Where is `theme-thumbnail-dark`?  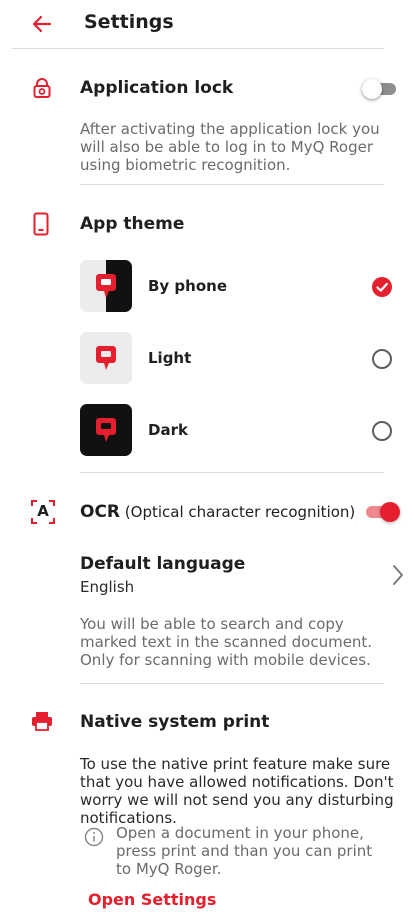
theme-thumbnail-dark is located at coordinates (106, 430).